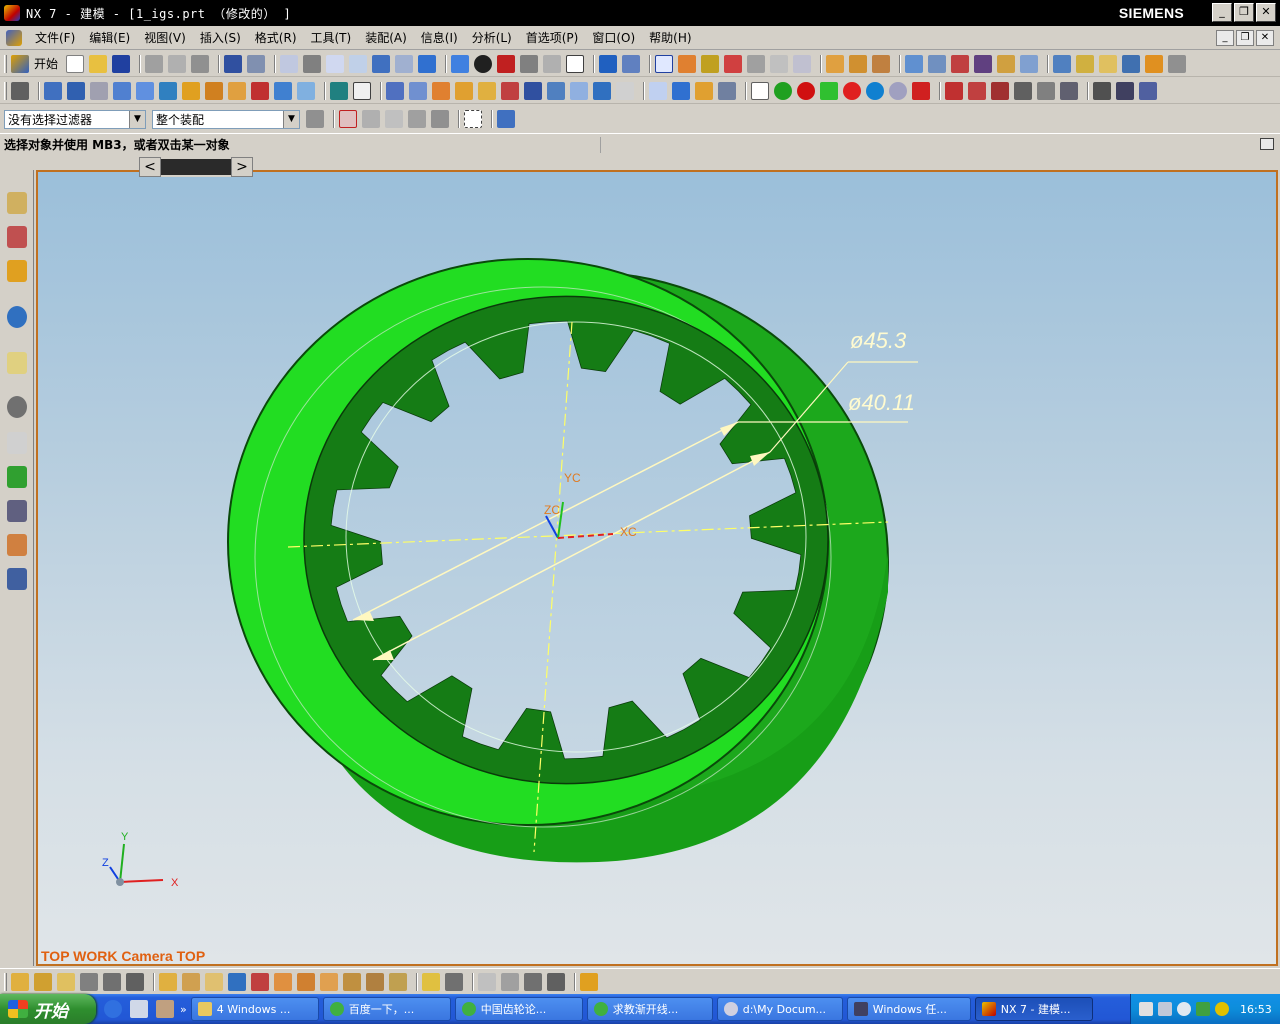 The image size is (1280, 1024). Describe the element at coordinates (1131, 63) in the screenshot. I see `explode-icon` at that location.